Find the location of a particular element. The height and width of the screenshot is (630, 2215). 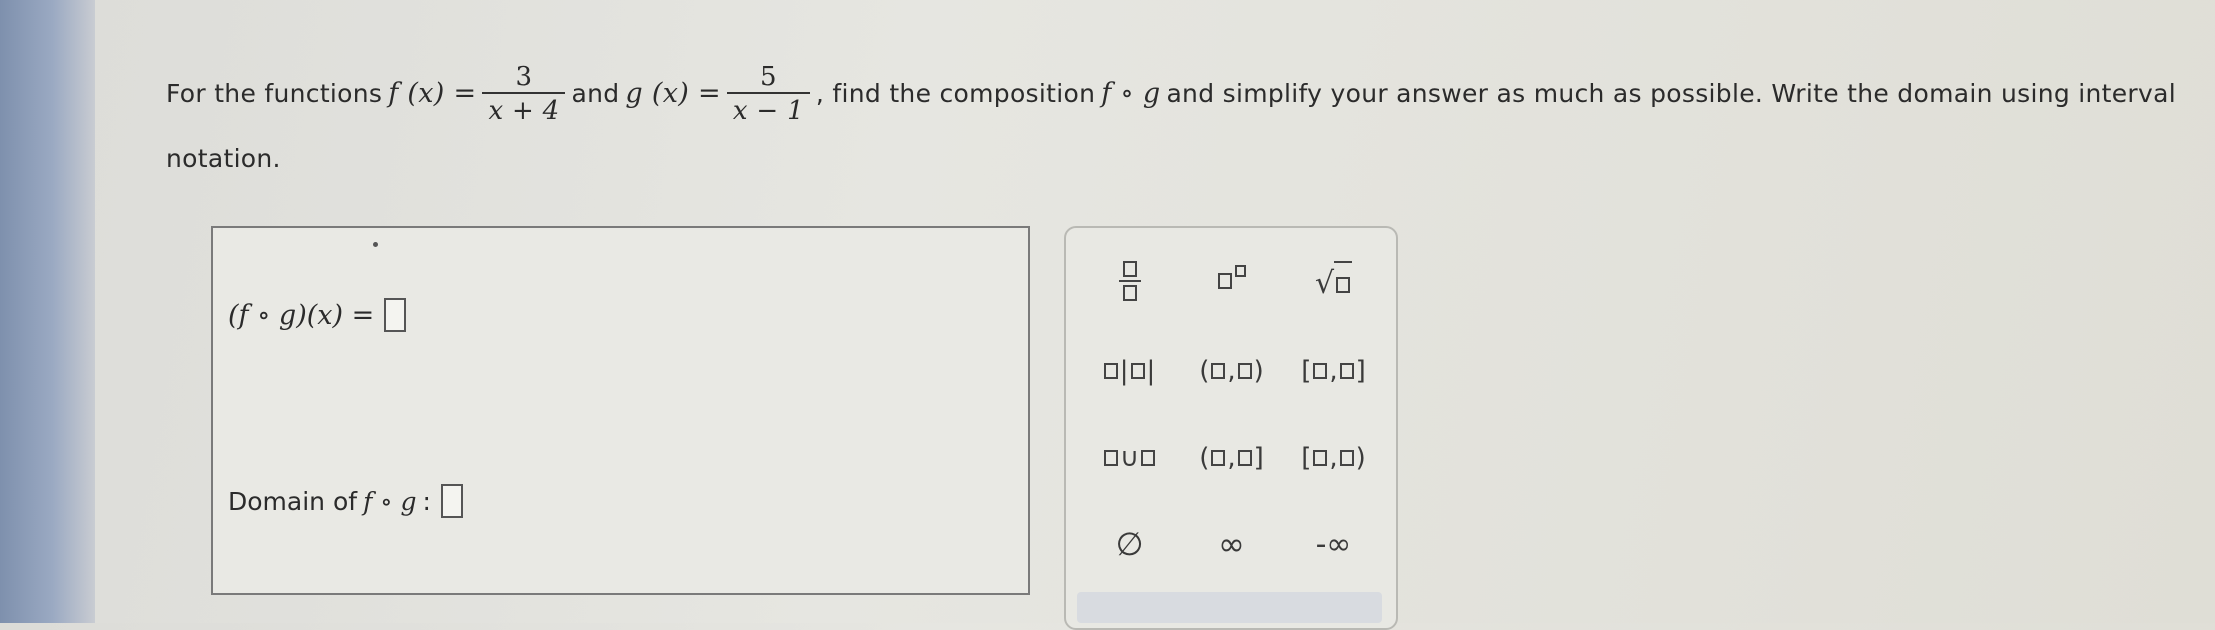

g-definition-label: g (x) = is located at coordinates (673, 93).